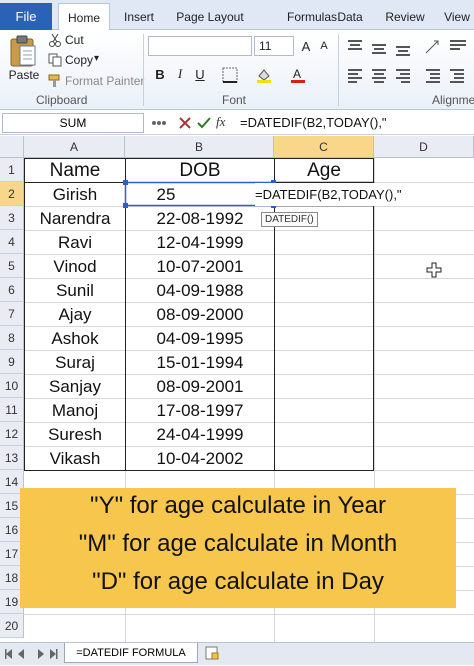 The height and width of the screenshot is (666, 474). I want to click on header-age: Age, so click(324, 170).